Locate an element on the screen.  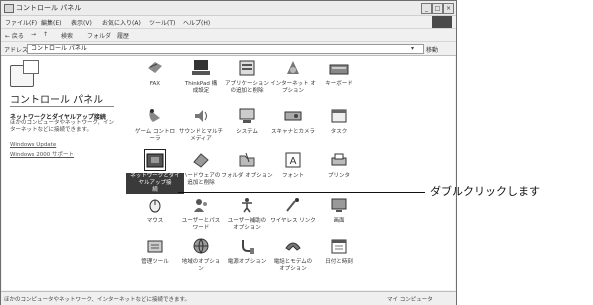
computer-icon is located at coordinates (247, 115).